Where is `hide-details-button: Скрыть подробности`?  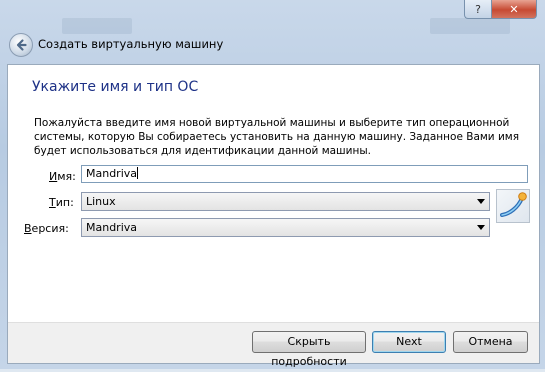
hide-details-button: Скрыть подробности is located at coordinates (309, 349).